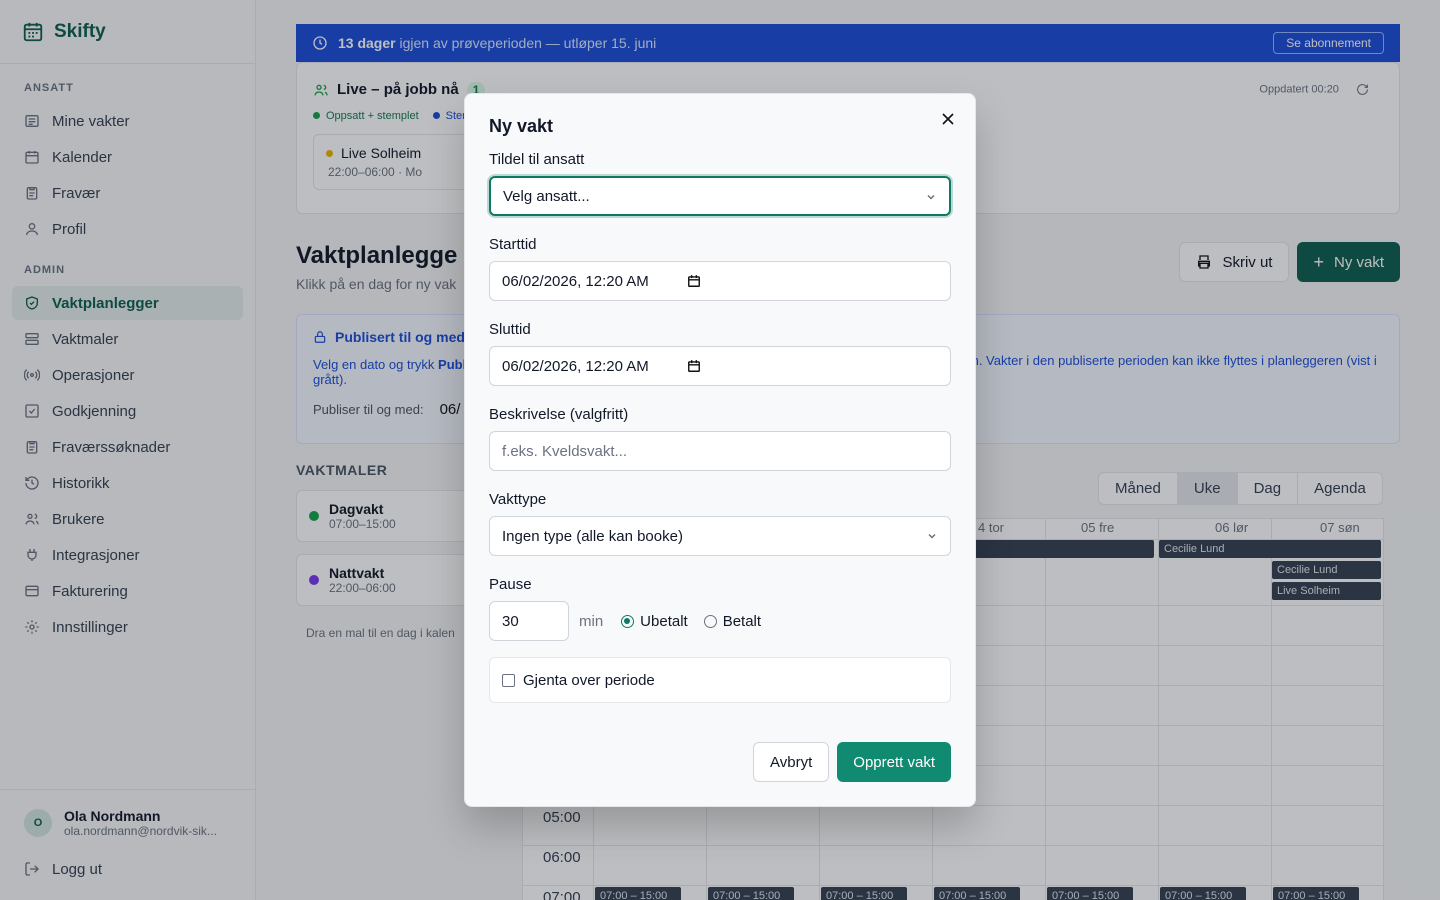  Describe the element at coordinates (510, 329) in the screenshot. I see `end-label: Sluttid` at that location.